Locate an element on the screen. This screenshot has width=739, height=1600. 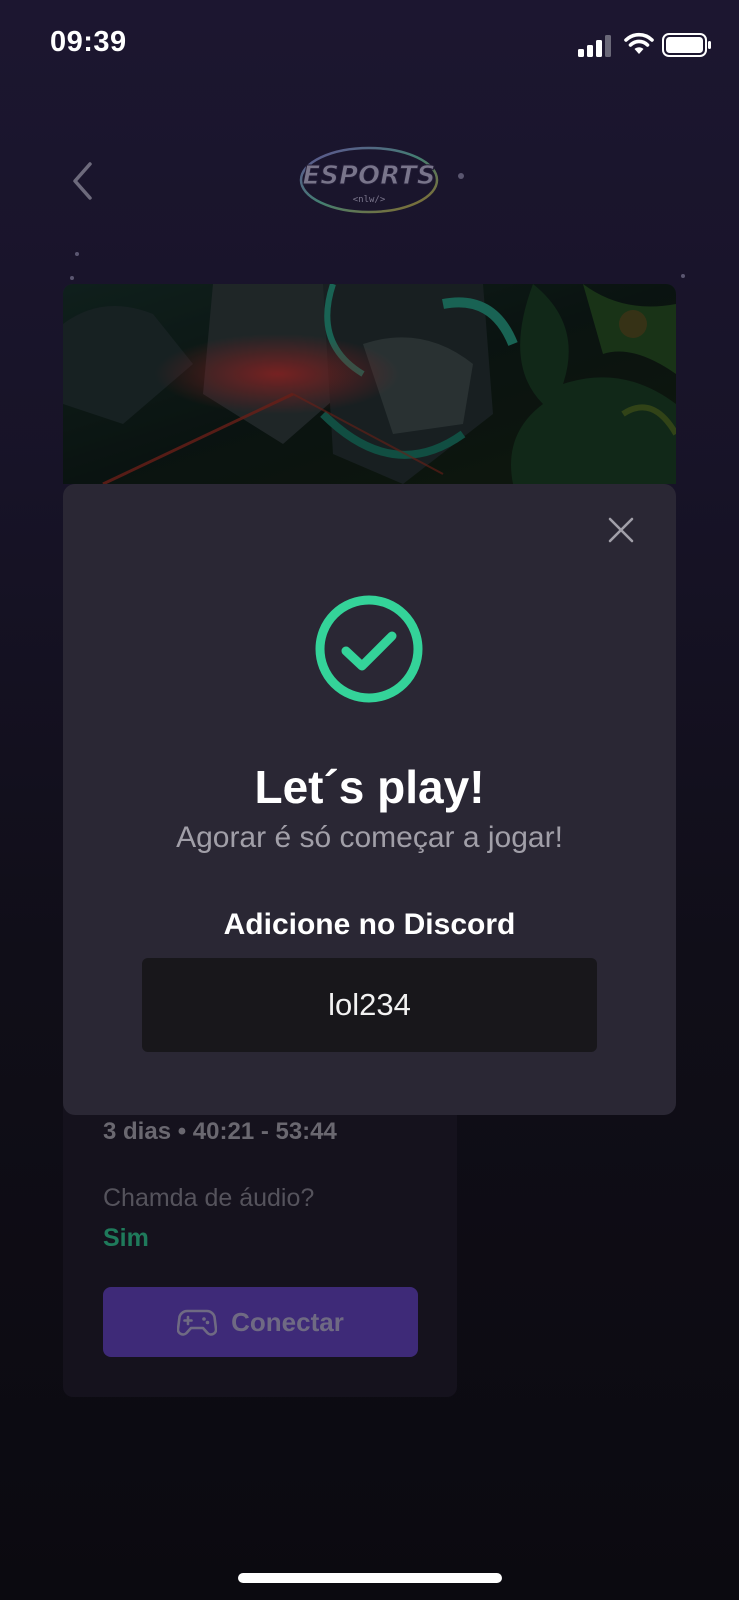
check-circle-icon is located at coordinates (369, 649).